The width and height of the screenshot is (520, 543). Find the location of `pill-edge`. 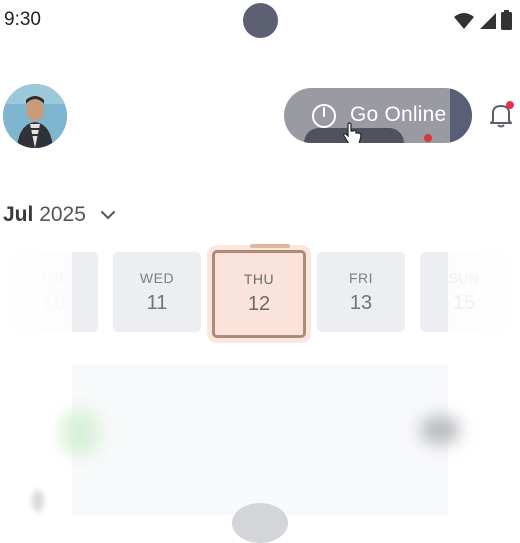

pill-edge is located at coordinates (461, 115).